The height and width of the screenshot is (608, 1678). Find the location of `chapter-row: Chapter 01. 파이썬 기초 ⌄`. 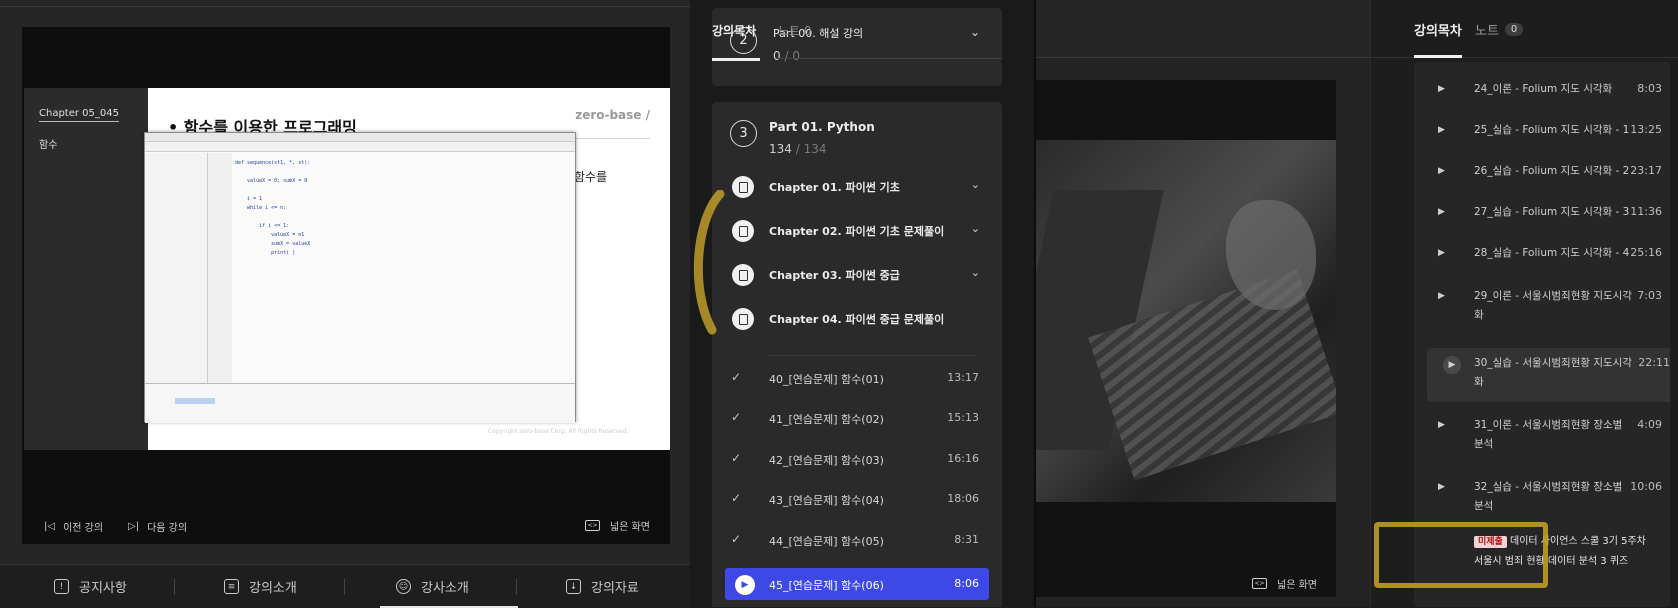

chapter-row: Chapter 01. 파이썬 기초 ⌄ is located at coordinates (857, 189).